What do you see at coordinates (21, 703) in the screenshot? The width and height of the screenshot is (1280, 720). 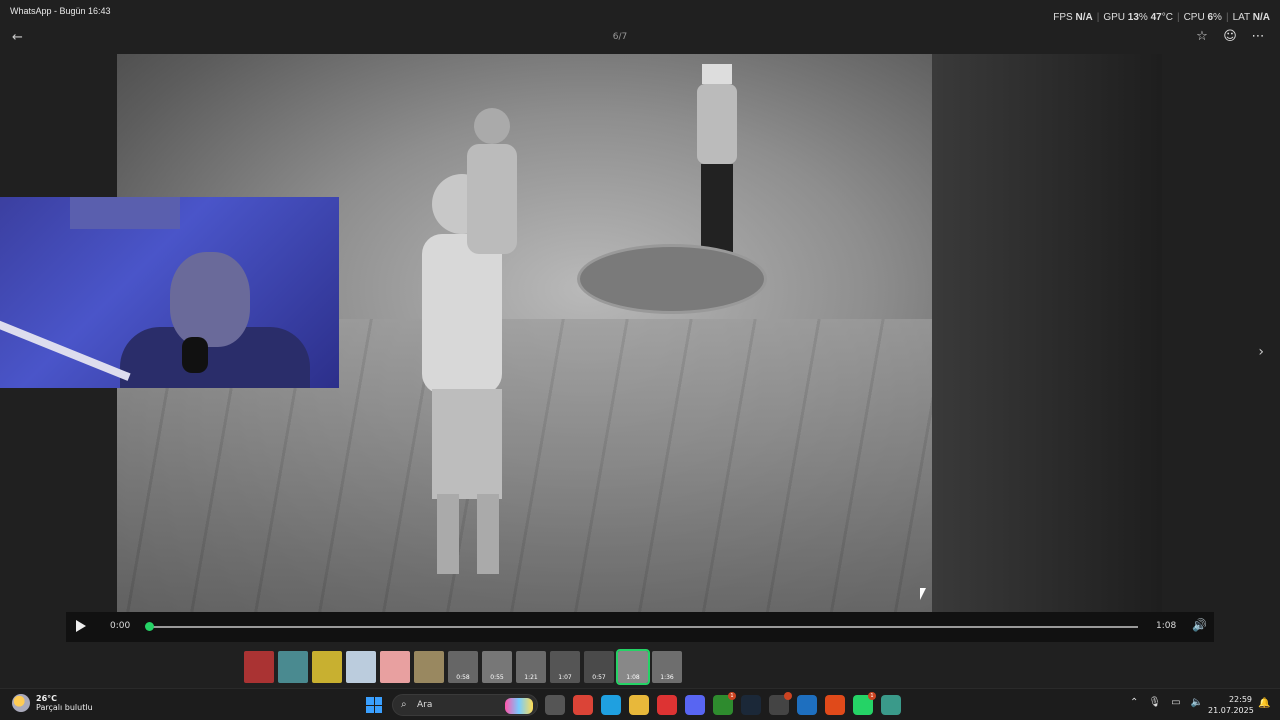 I see `partly-cloudy-icon` at bounding box center [21, 703].